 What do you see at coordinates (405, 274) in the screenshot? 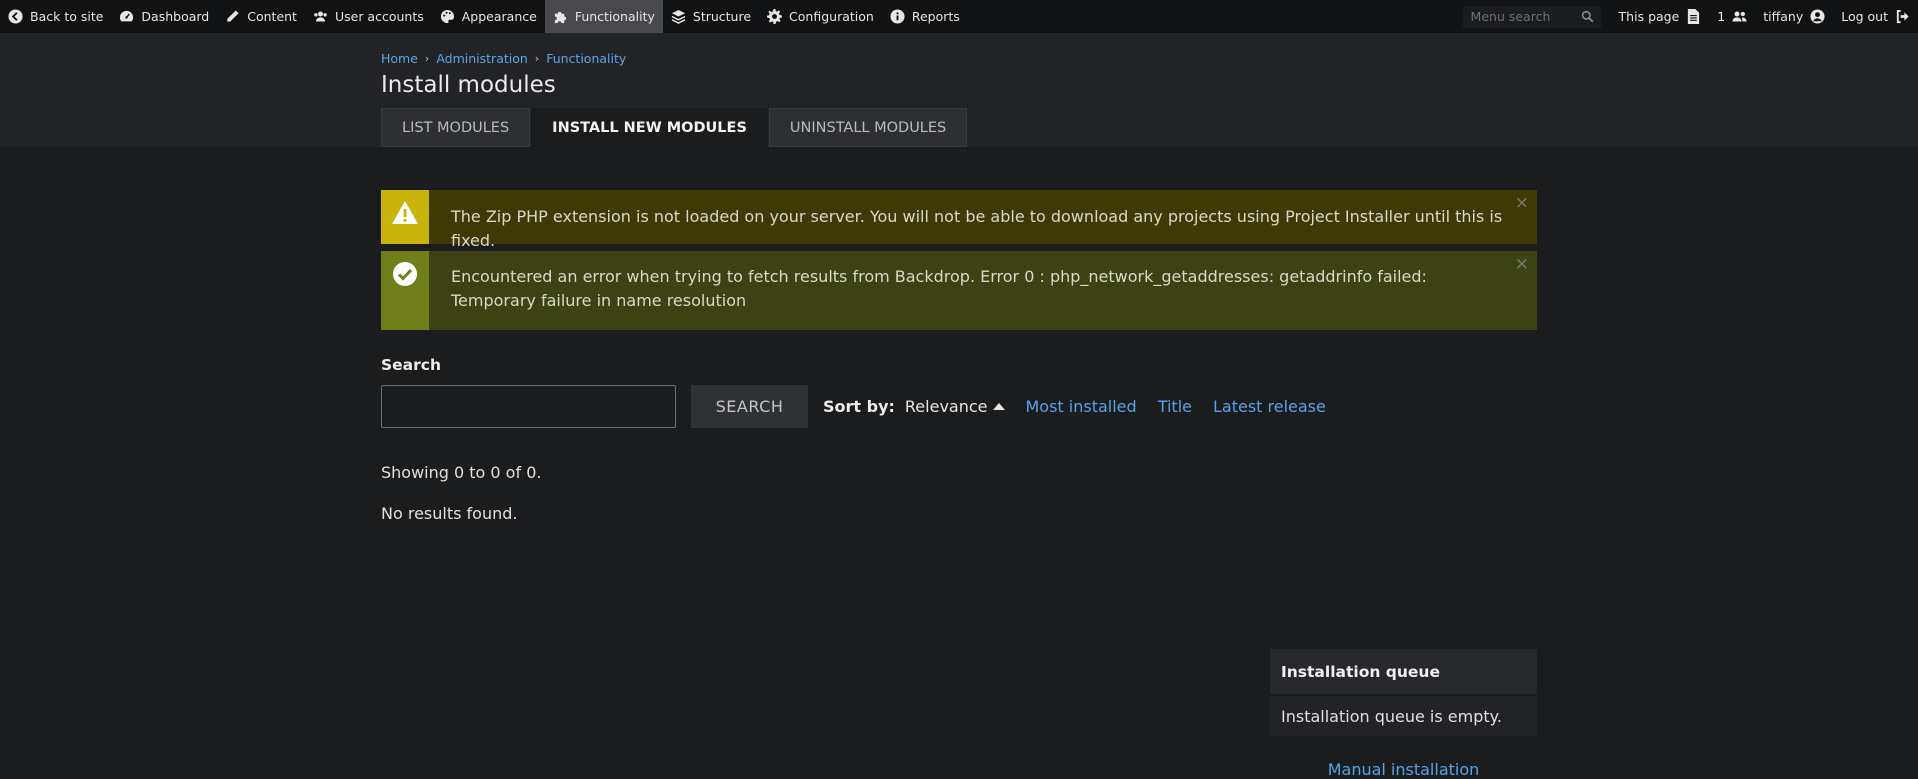
I see `check-circle-icon` at bounding box center [405, 274].